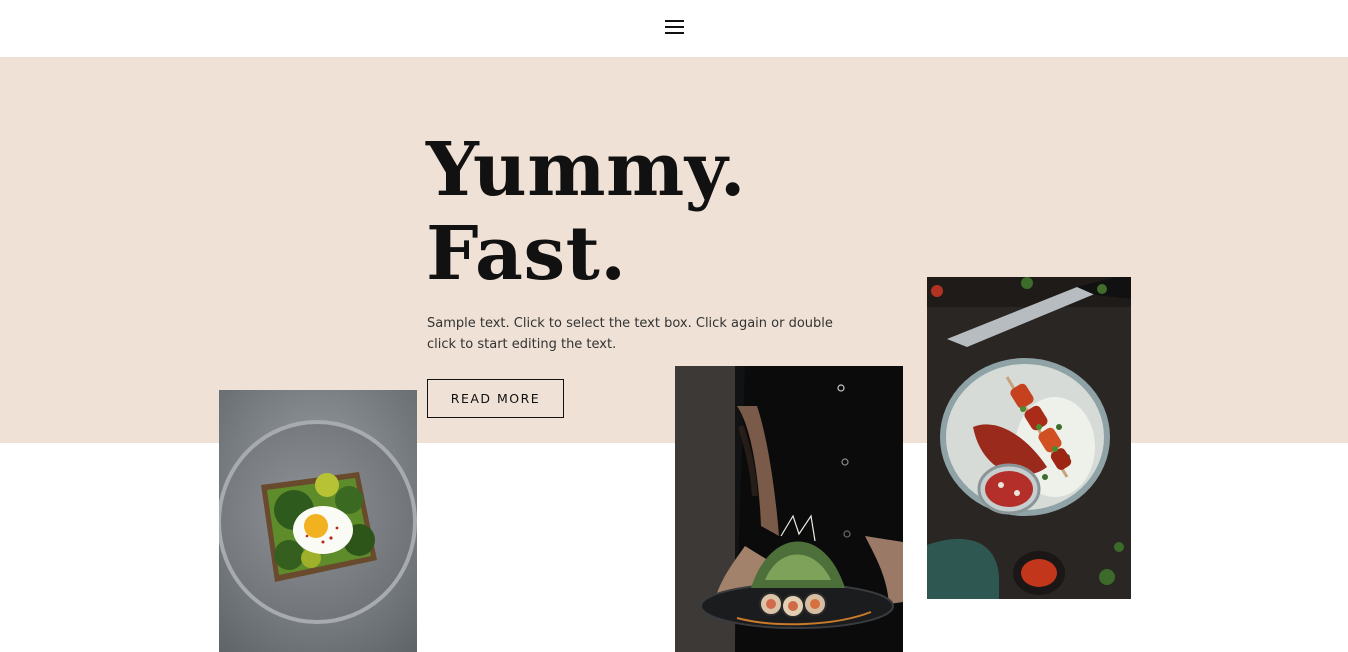 The image size is (1348, 652). I want to click on hamburger-menu-icon, so click(675, 28).